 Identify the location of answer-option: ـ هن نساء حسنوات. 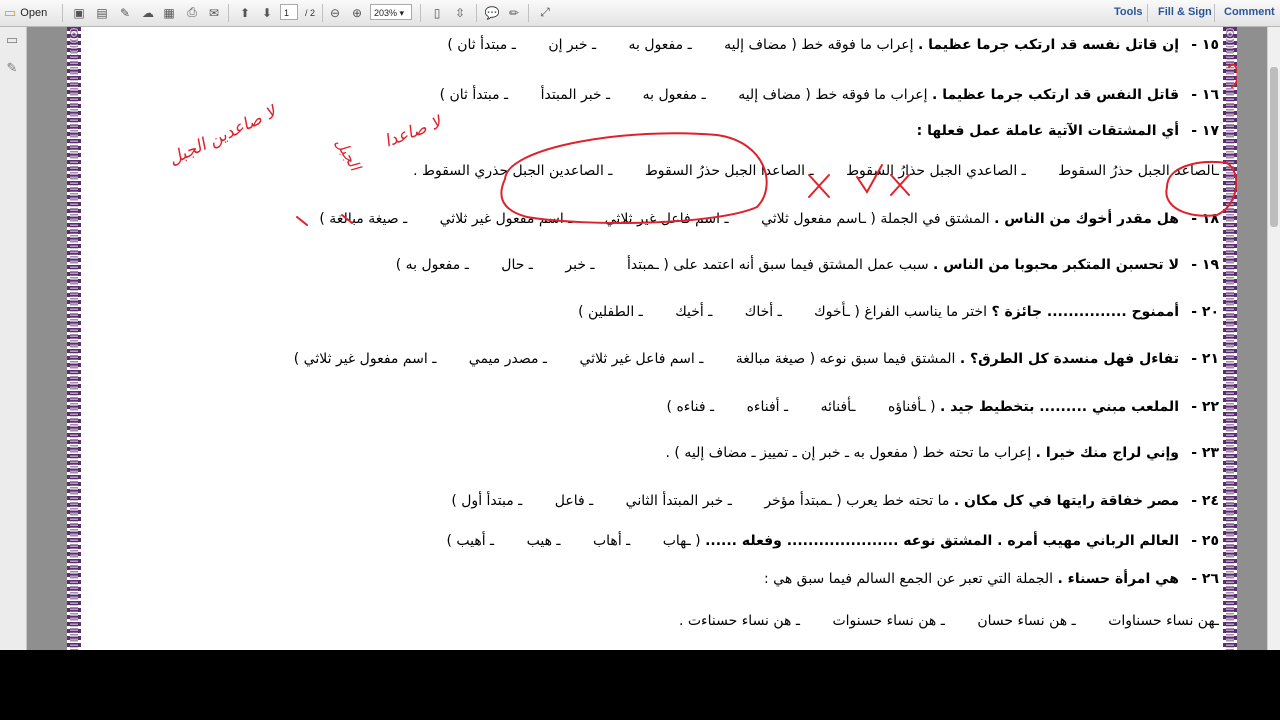
(888, 621).